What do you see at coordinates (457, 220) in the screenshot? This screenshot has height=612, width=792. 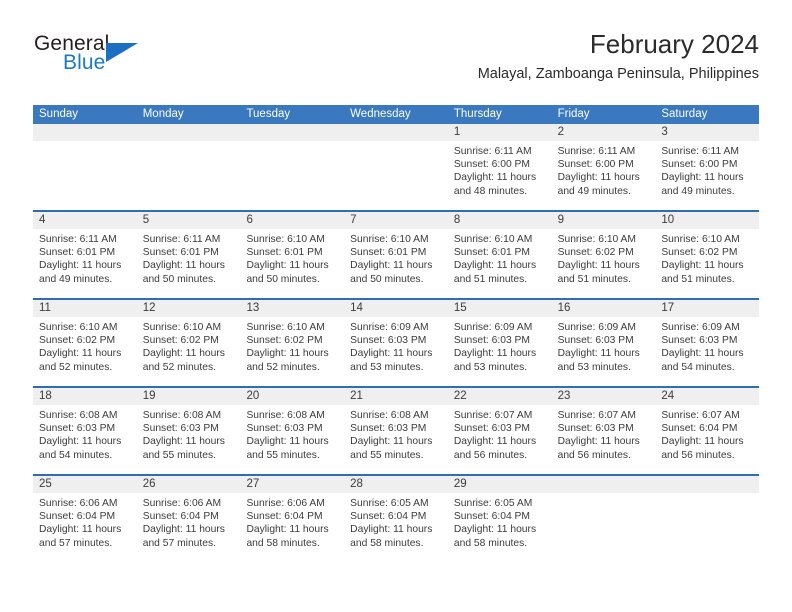 I see `day-number: 8` at bounding box center [457, 220].